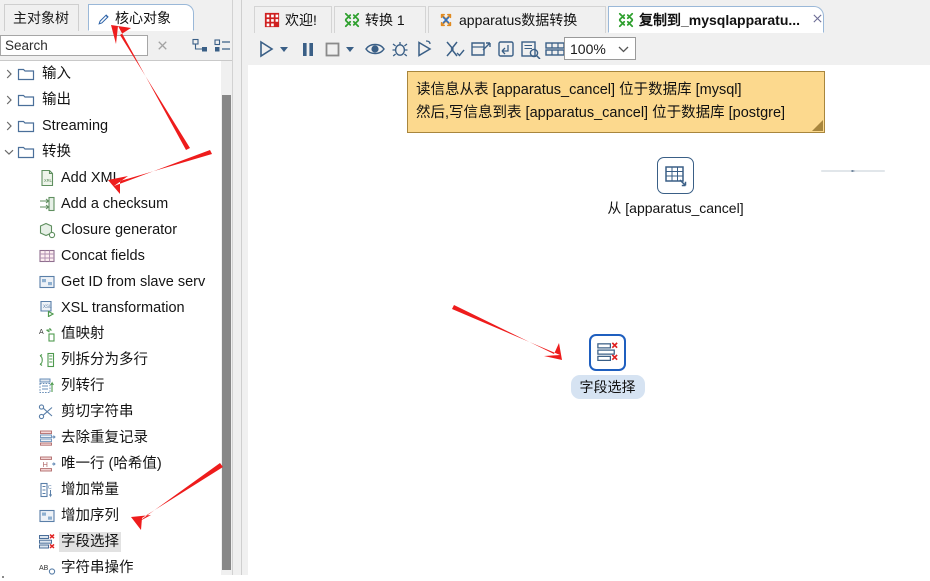 The width and height of the screenshot is (930, 581). What do you see at coordinates (115, 204) in the screenshot?
I see `tree-item-label: Add a checksum` at bounding box center [115, 204].